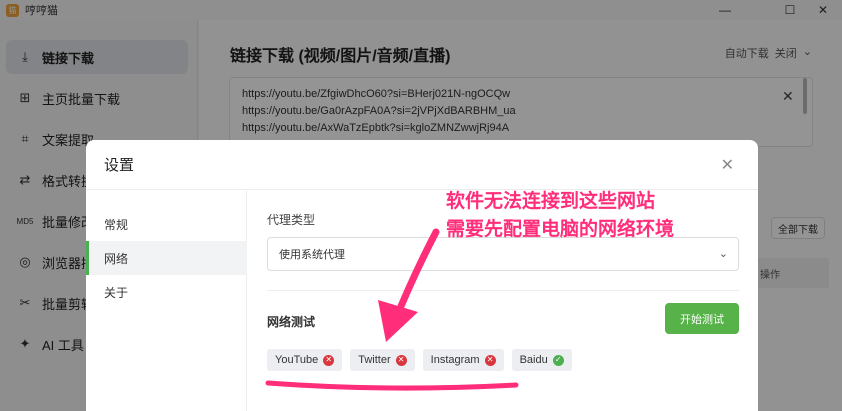  I want to click on annotation-line-1: 软件无法连接到这些网站, so click(551, 201).